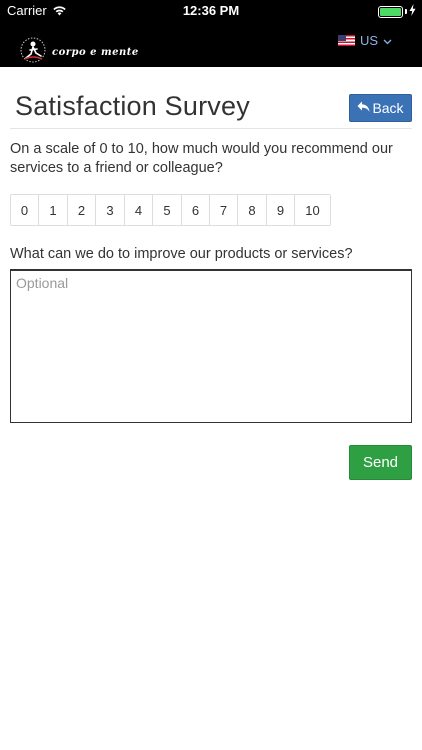 This screenshot has width=422, height=750. I want to click on brand-logo: corpo e mente, so click(78, 52).